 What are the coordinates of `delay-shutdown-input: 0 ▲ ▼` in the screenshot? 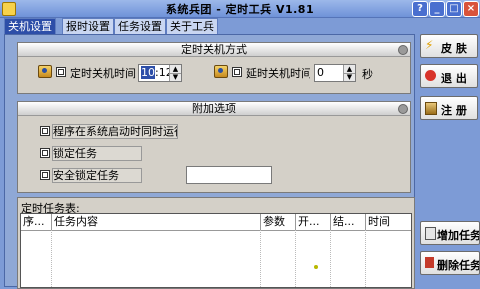 It's located at (335, 73).